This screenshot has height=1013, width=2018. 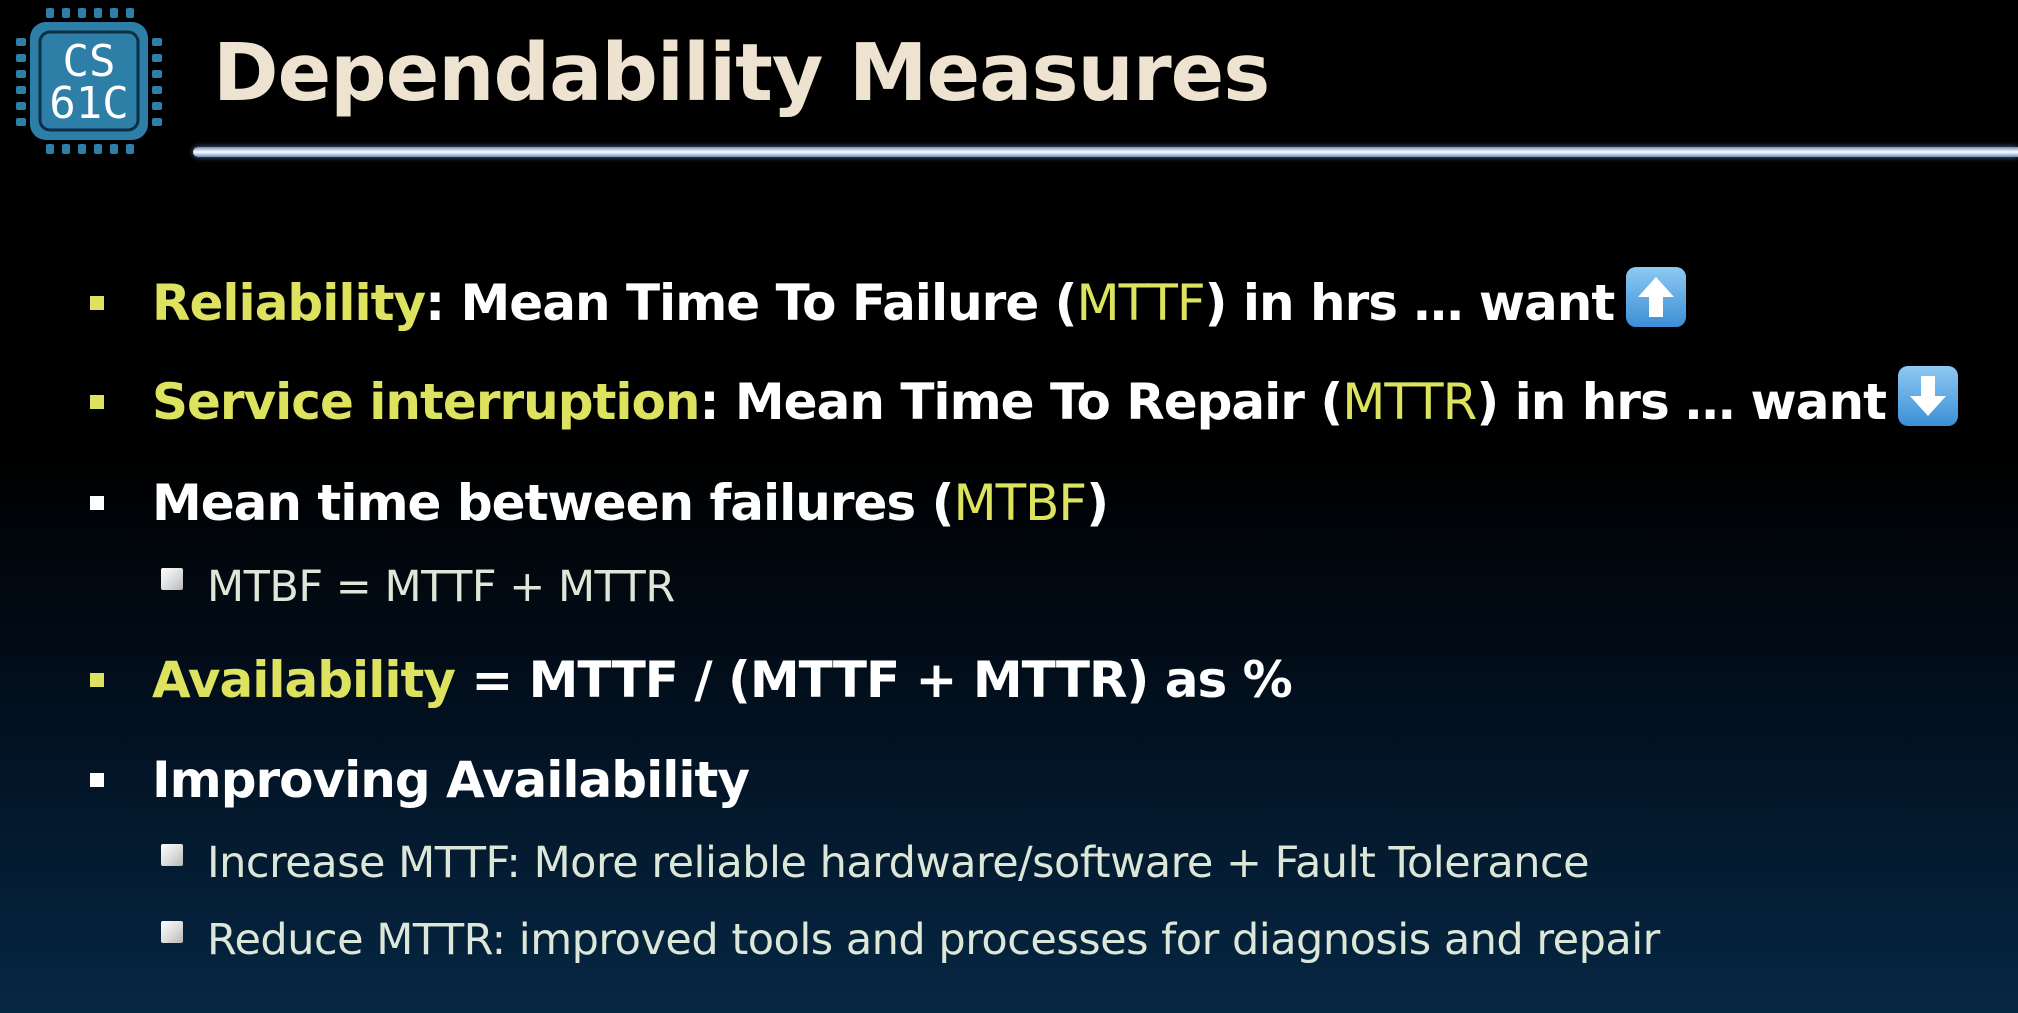 I want to click on improving-availability-text: Improving Availability, so click(x=451, y=780).